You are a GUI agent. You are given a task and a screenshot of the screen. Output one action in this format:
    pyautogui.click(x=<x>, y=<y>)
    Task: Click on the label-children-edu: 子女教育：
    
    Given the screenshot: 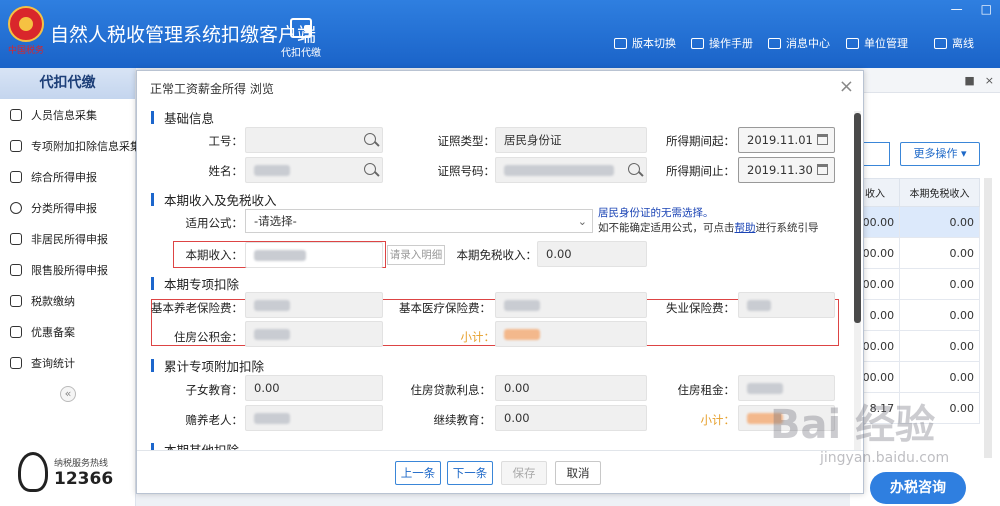 What is the action you would take?
    pyautogui.click(x=214, y=390)
    